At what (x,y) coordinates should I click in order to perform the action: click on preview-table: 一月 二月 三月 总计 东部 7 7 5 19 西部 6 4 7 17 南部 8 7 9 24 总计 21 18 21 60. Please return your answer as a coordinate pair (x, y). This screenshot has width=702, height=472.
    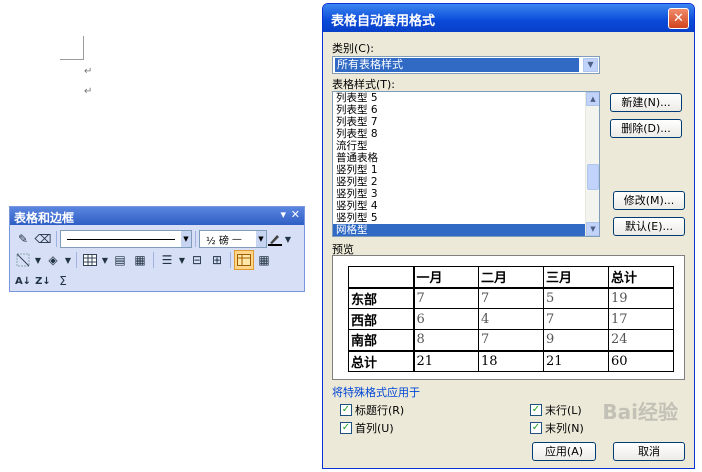
    Looking at the image, I should click on (511, 319).